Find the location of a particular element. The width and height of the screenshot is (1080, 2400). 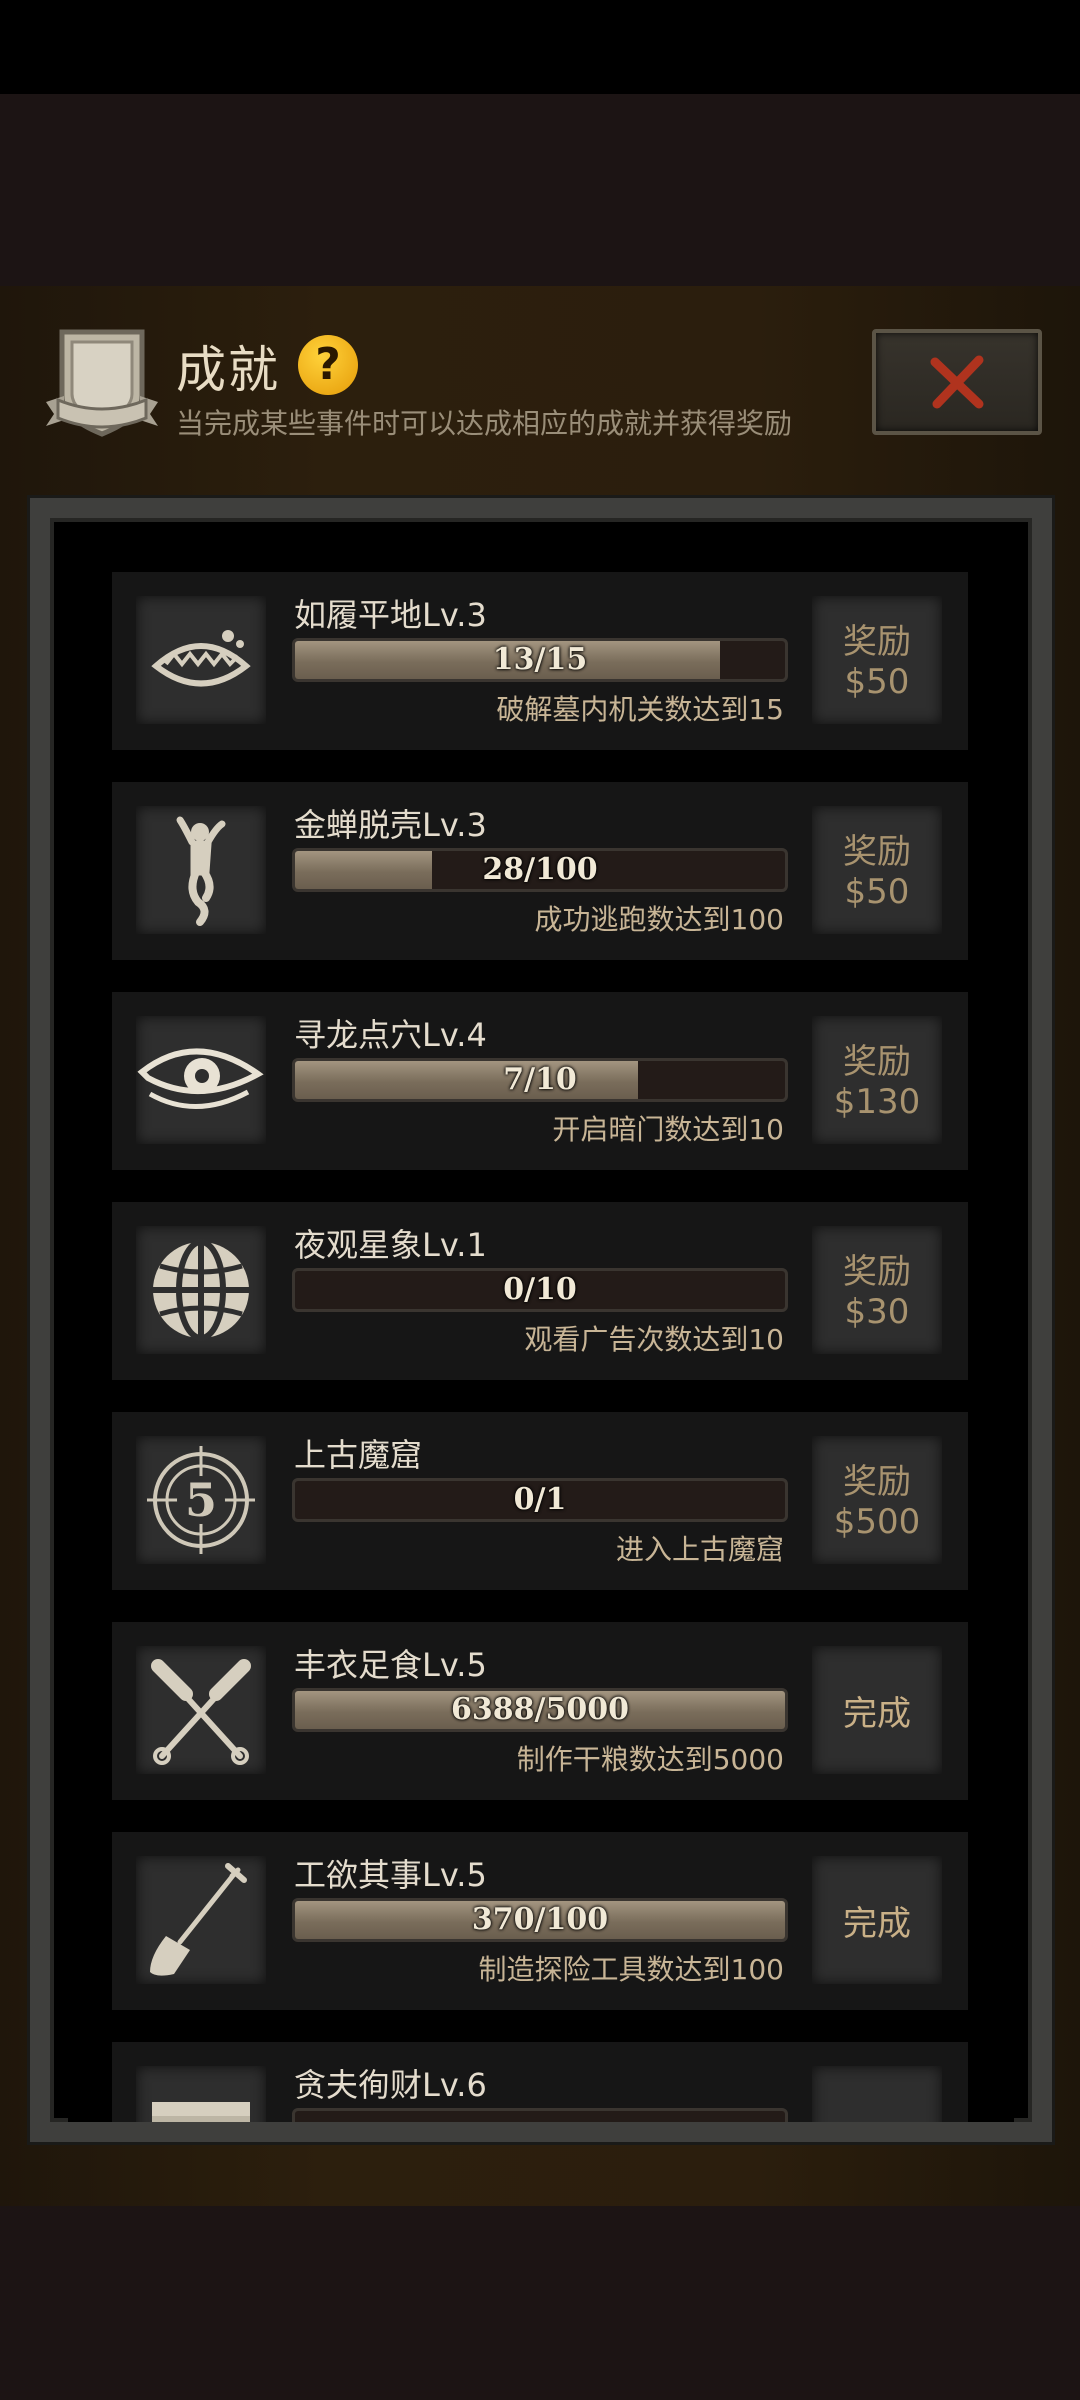

progress-bar is located at coordinates (540, 2115).